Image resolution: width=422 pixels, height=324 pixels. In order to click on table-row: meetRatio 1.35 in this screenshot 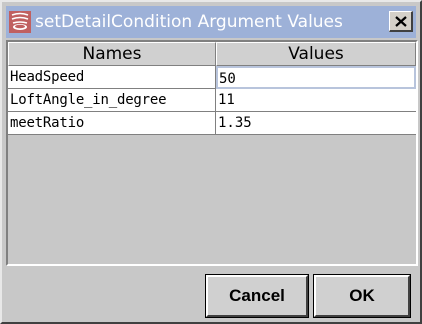, I will do `click(212, 123)`.